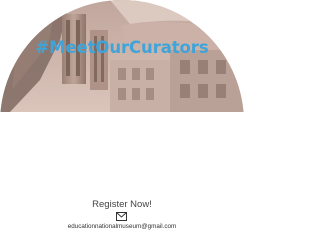  I want to click on contact-email: educationnationalmuseum@gmail.com, so click(122, 226).